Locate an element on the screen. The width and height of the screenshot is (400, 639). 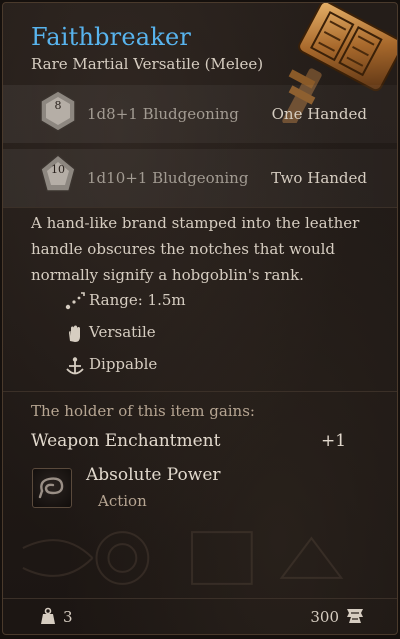
item-name: Faithbreaker is located at coordinates (111, 37).